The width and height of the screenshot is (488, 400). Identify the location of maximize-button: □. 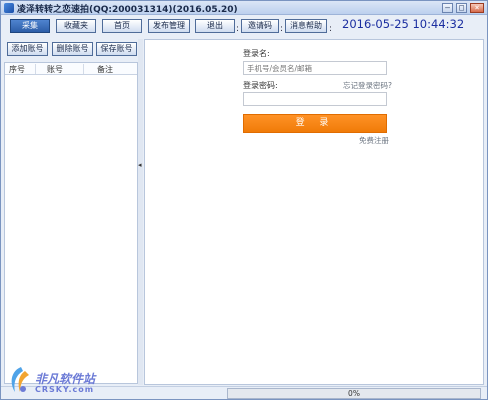
(461, 8).